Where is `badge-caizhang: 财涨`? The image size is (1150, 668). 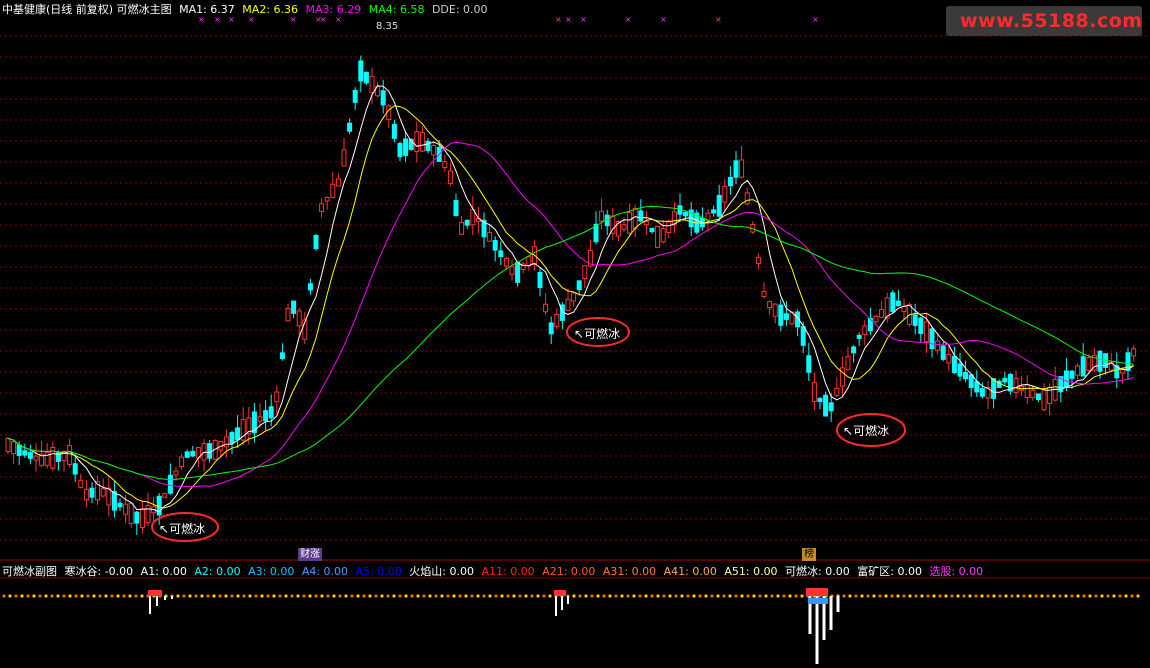 badge-caizhang: 财涨 is located at coordinates (310, 554).